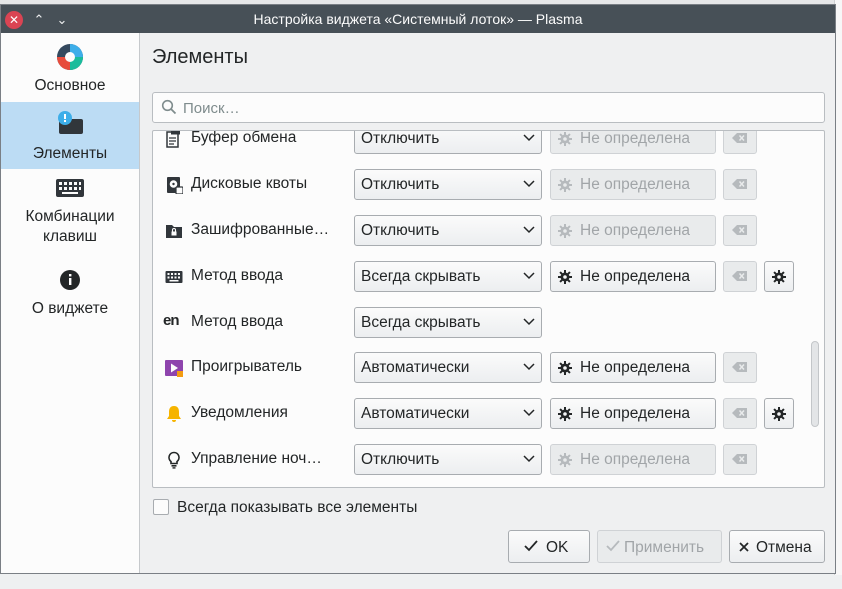 Image resolution: width=842 pixels, height=589 pixels. Describe the element at coordinates (244, 138) in the screenshot. I see `entry-name: Буфер обмена` at that location.